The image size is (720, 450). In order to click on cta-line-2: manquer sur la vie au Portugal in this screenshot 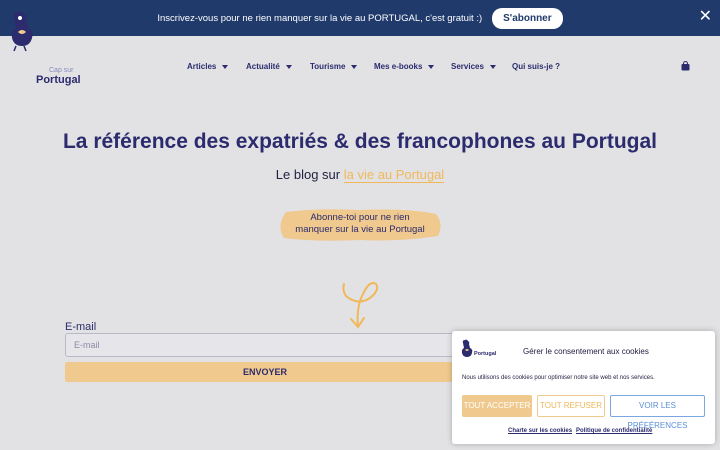, I will do `click(360, 229)`.